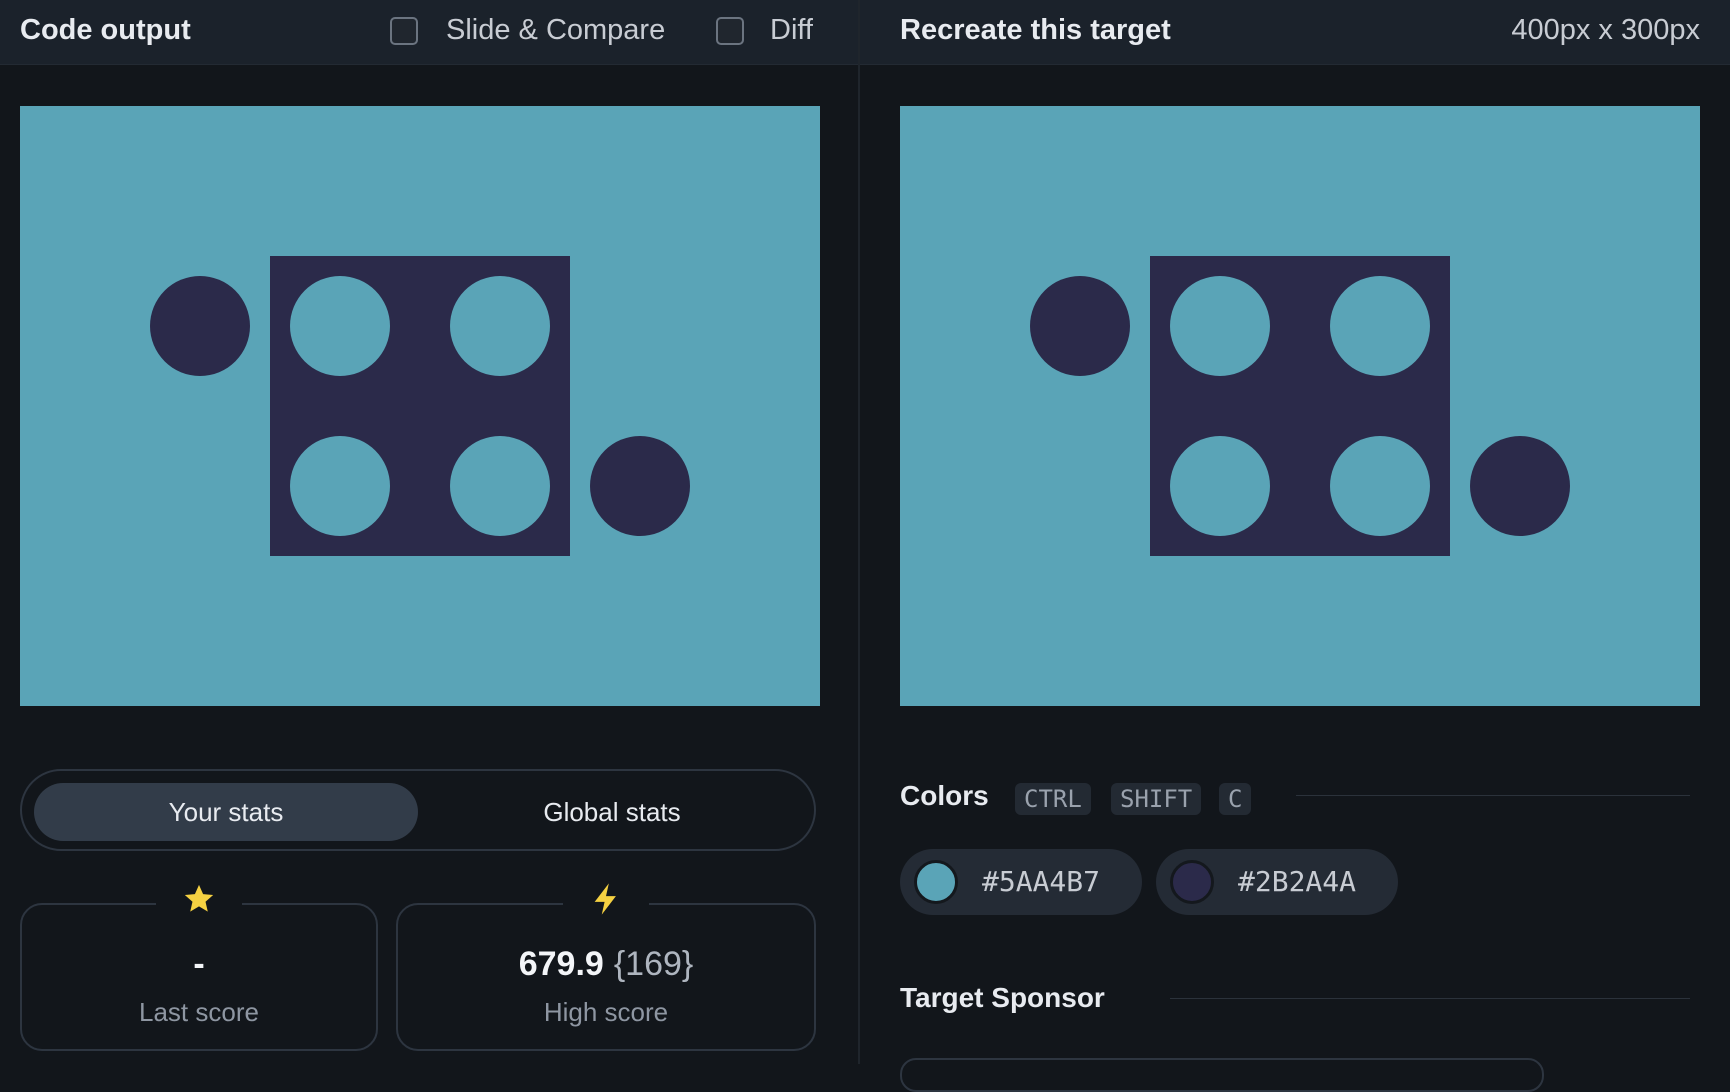  What do you see at coordinates (1002, 997) in the screenshot?
I see `target-sponsor-title: Target Sponsor` at bounding box center [1002, 997].